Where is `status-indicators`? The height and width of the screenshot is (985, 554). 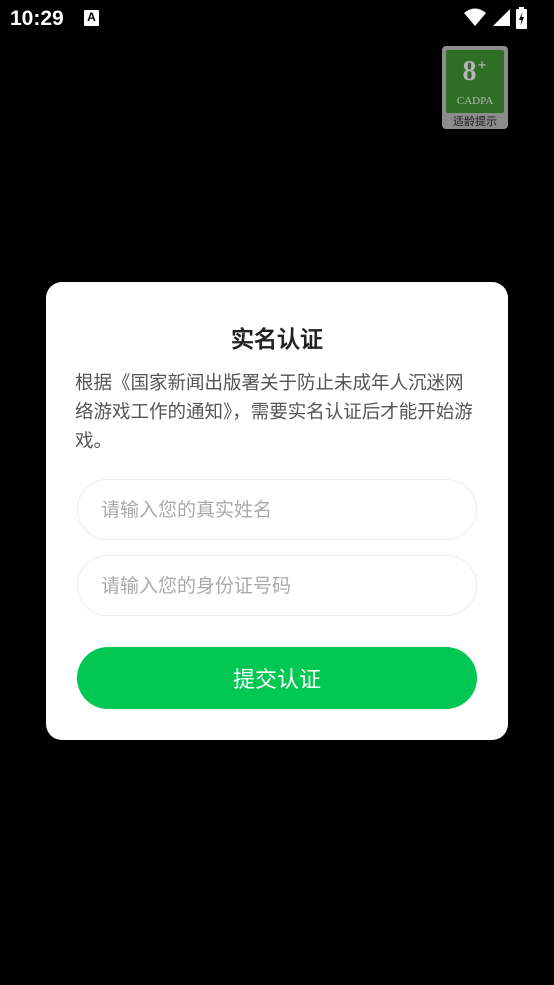 status-indicators is located at coordinates (504, 18).